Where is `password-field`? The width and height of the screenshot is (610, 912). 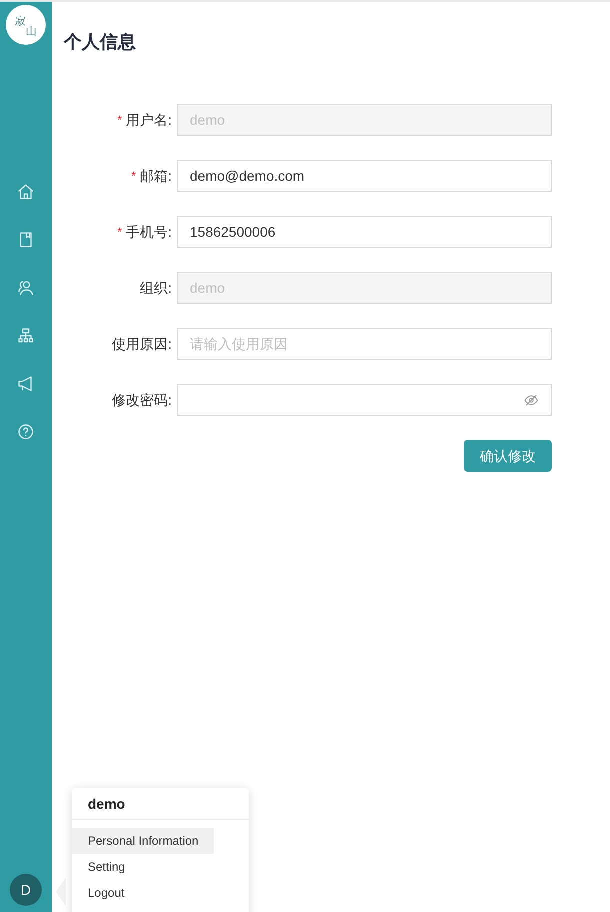
password-field is located at coordinates (364, 400).